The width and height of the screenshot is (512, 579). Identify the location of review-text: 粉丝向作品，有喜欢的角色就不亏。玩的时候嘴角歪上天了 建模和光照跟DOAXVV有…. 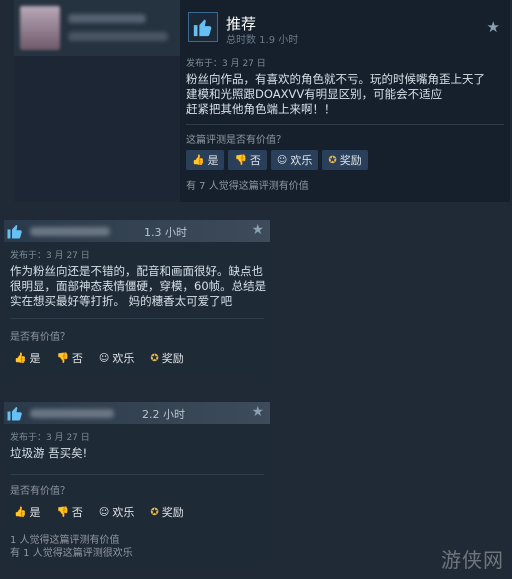
(335, 94).